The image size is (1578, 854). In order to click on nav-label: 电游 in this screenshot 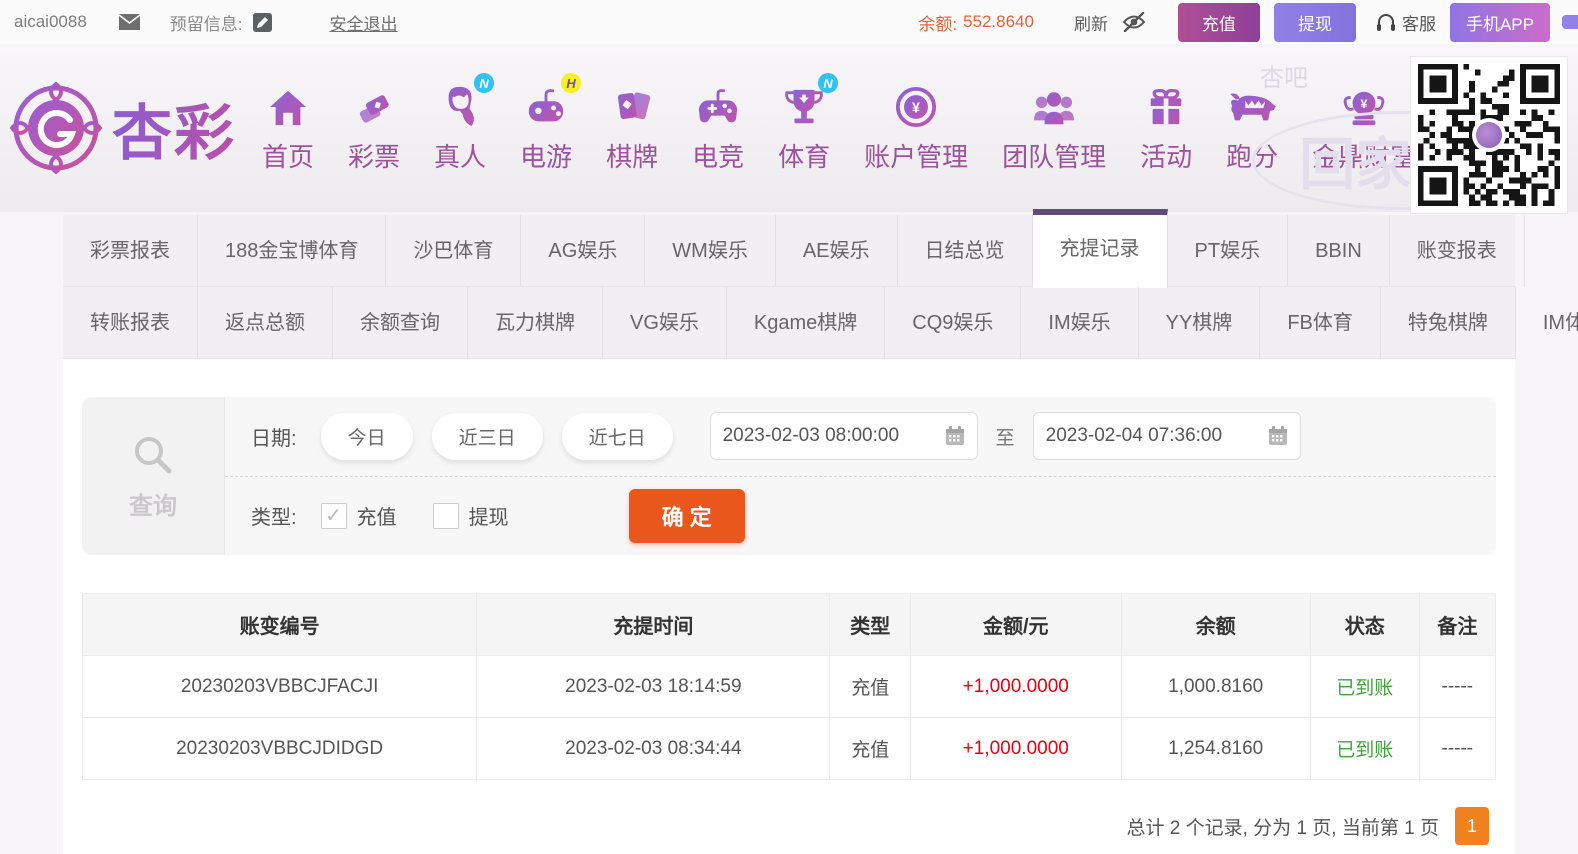, I will do `click(546, 157)`.